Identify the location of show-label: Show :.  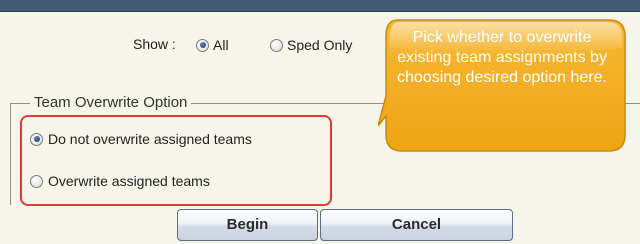
(154, 44).